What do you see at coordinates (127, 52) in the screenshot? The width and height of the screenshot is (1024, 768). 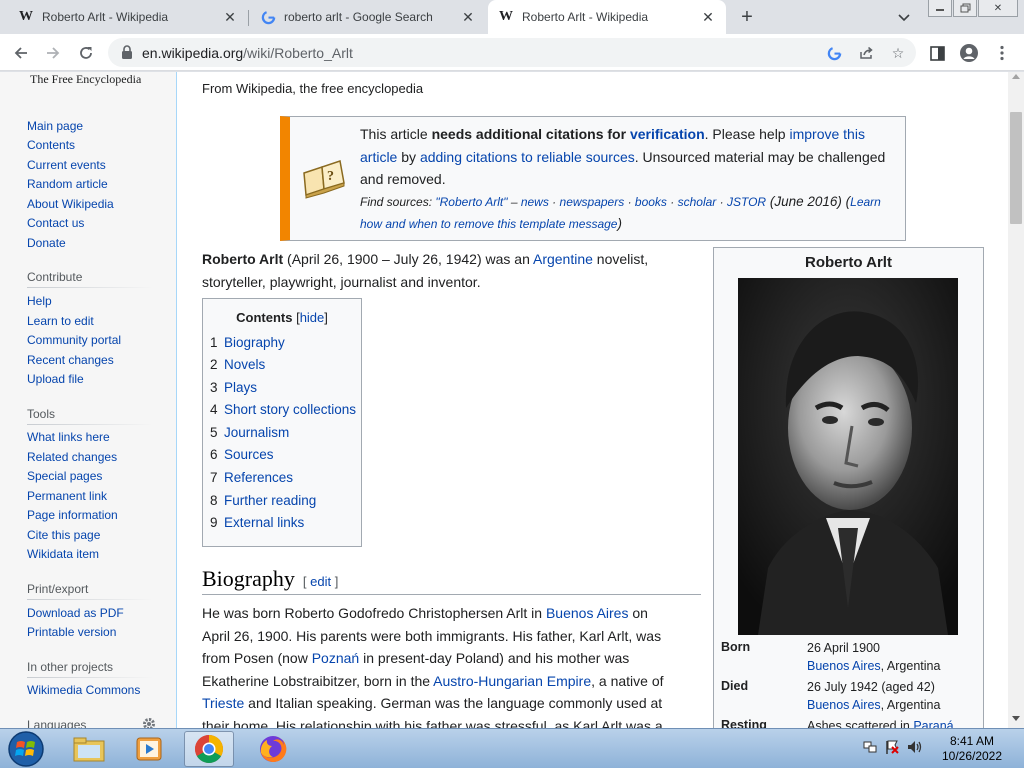 I see `lock-icon` at bounding box center [127, 52].